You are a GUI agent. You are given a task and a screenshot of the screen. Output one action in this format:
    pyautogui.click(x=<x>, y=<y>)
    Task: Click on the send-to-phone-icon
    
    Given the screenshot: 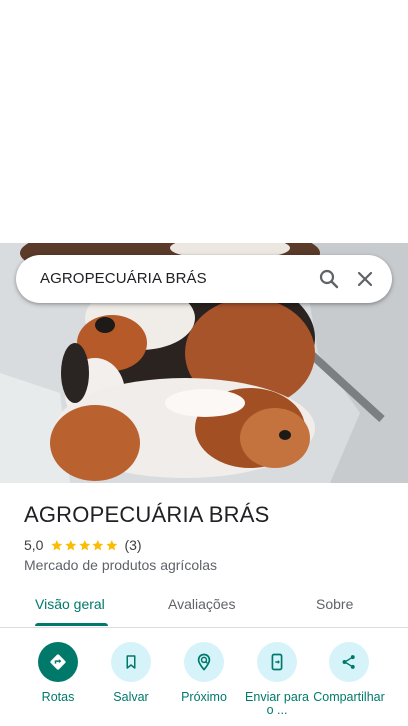 What is the action you would take?
    pyautogui.click(x=277, y=662)
    